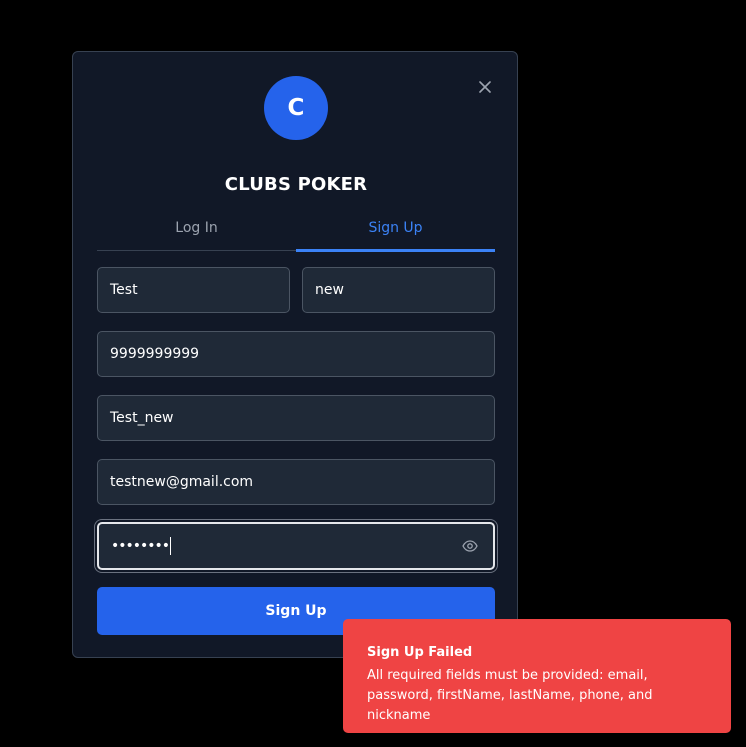 This screenshot has width=746, height=747. Describe the element at coordinates (296, 418) in the screenshot. I see `nickname-field: Test_new` at that location.